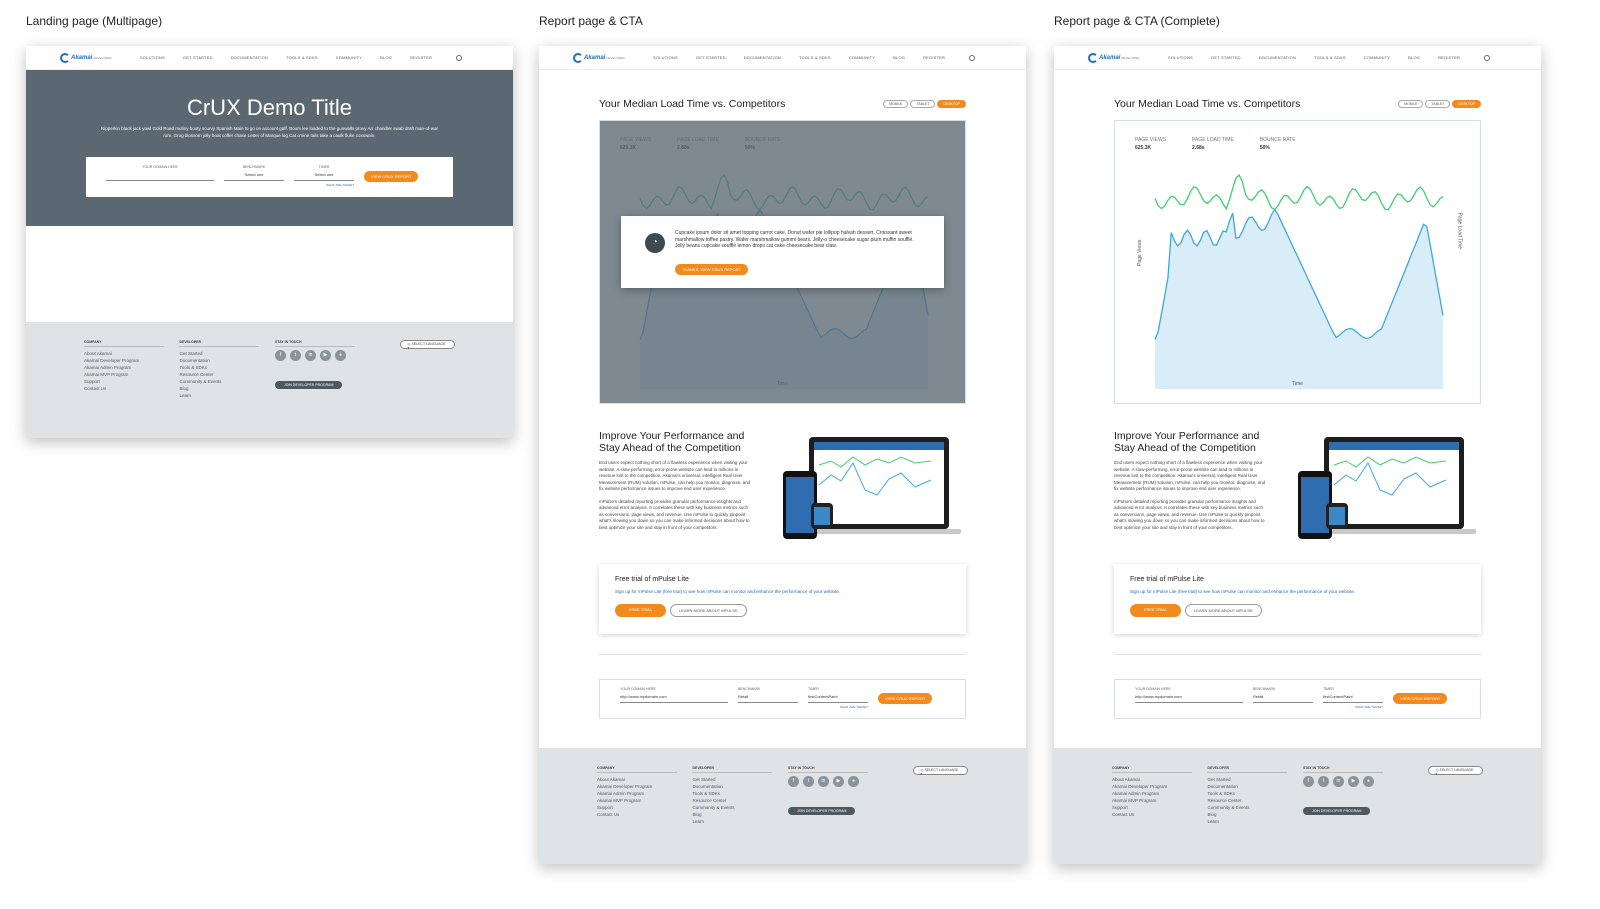  I want to click on benchmark-select: BENCHMARK Select one, so click(254, 173).